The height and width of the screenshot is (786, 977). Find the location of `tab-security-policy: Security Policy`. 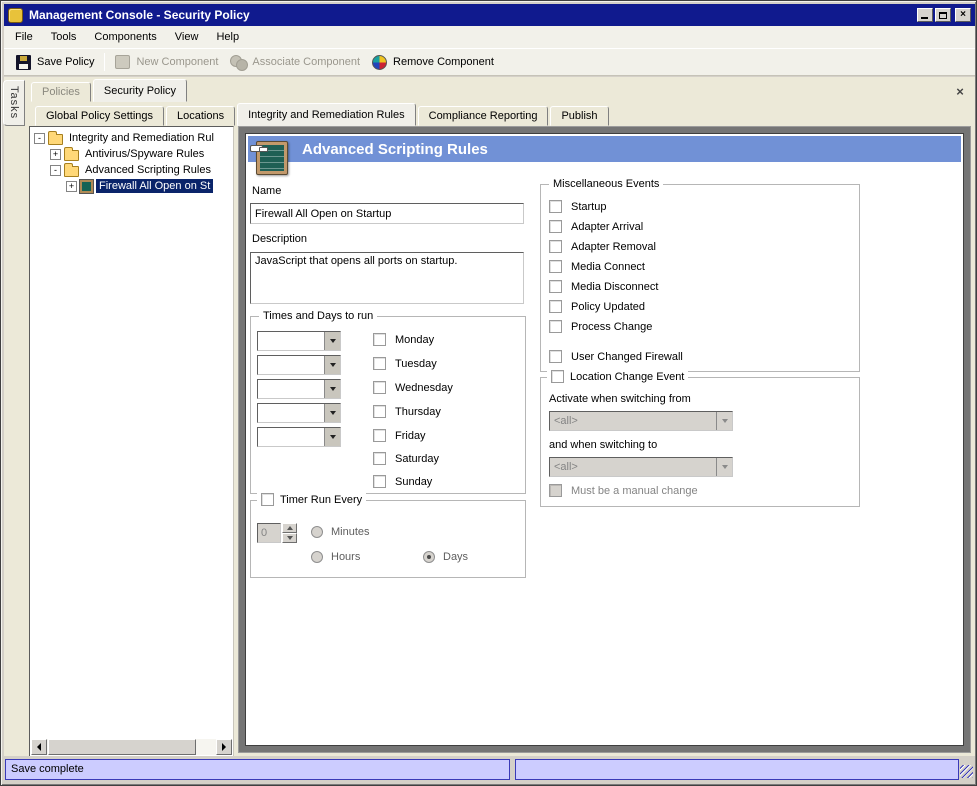

tab-security-policy: Security Policy is located at coordinates (140, 90).